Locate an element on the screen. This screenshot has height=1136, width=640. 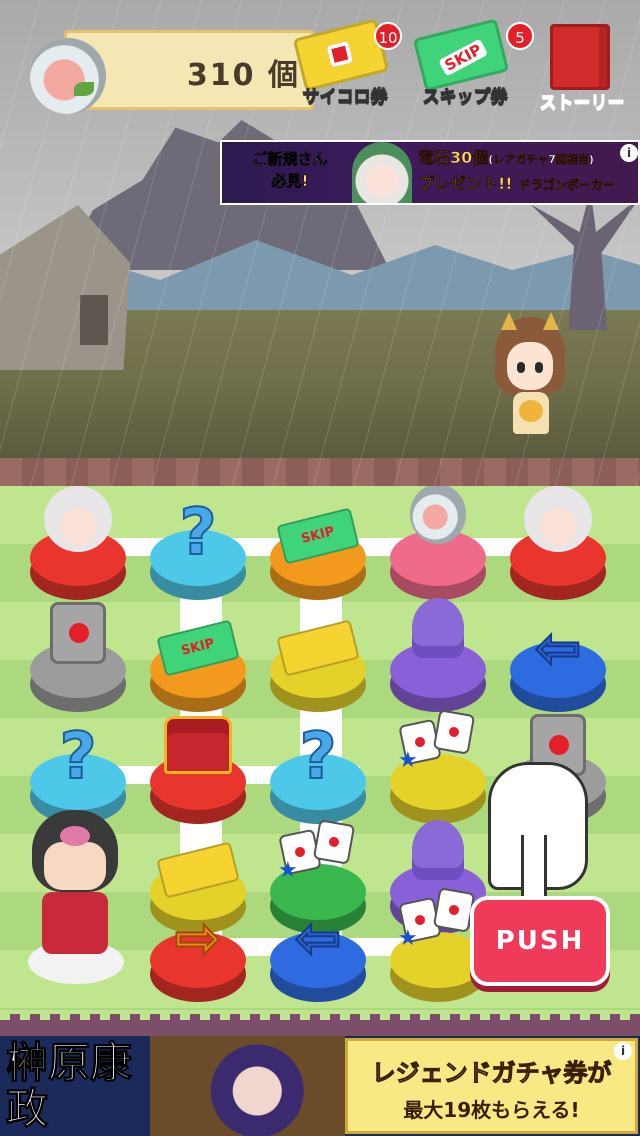
ad-top-left-text: ご新規さん 必見! is located at coordinates (290, 170).